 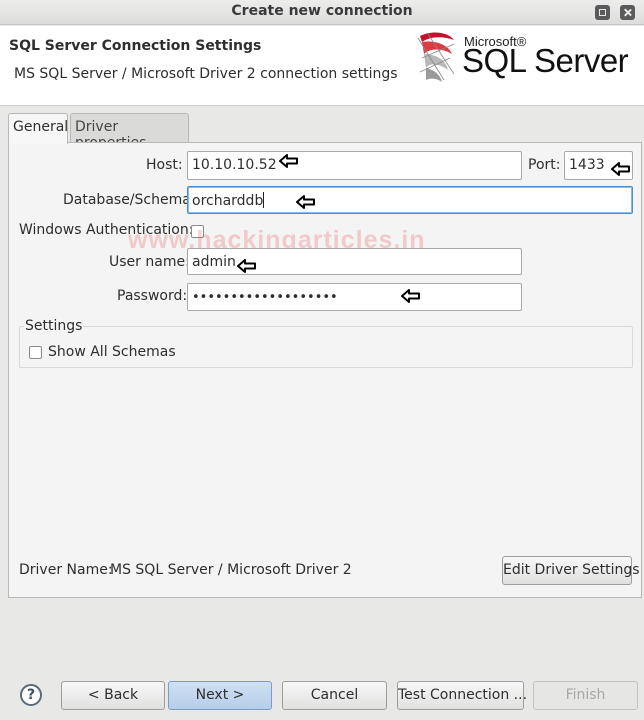 I want to click on page-title: SQL Server Connection Settings, so click(x=135, y=46).